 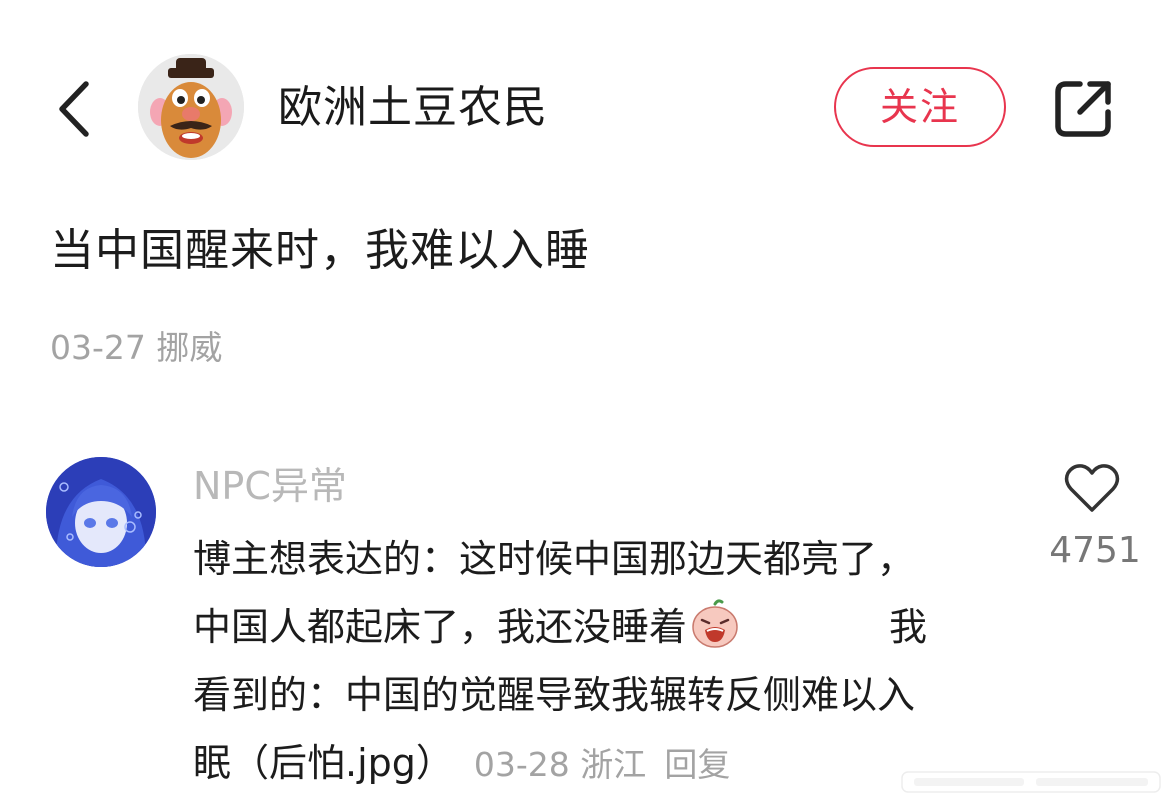 I want to click on author-avatar, so click(x=191, y=107).